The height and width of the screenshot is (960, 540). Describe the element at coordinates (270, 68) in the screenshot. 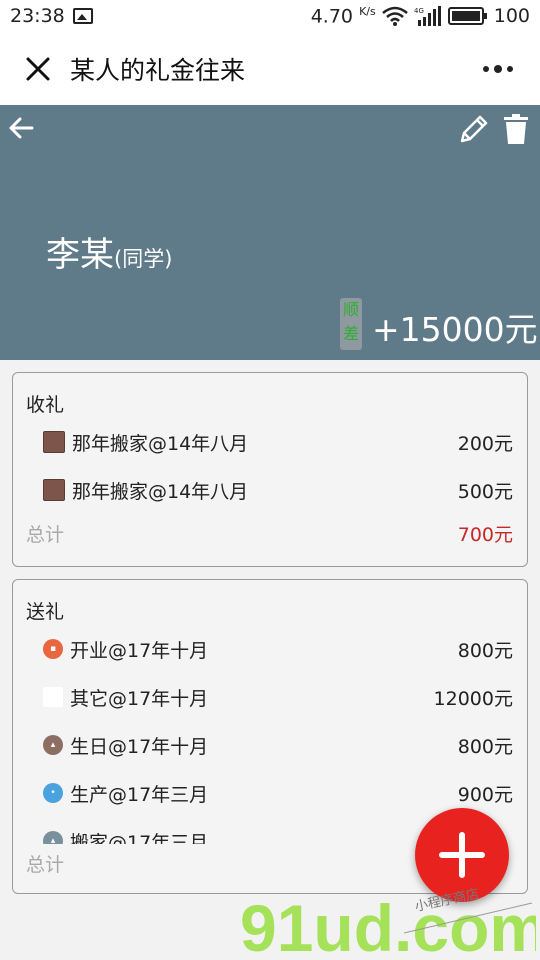

I see `title-bar: 某人的礼金往来` at that location.